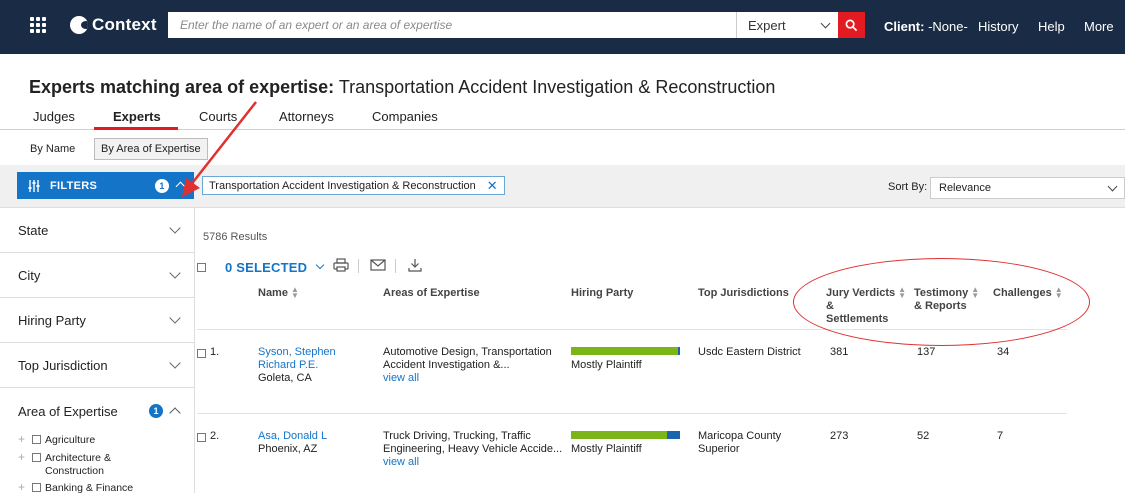 This screenshot has height=493, width=1125. Describe the element at coordinates (787, 25) in the screenshot. I see `search-type-dropdown: Expert` at that location.